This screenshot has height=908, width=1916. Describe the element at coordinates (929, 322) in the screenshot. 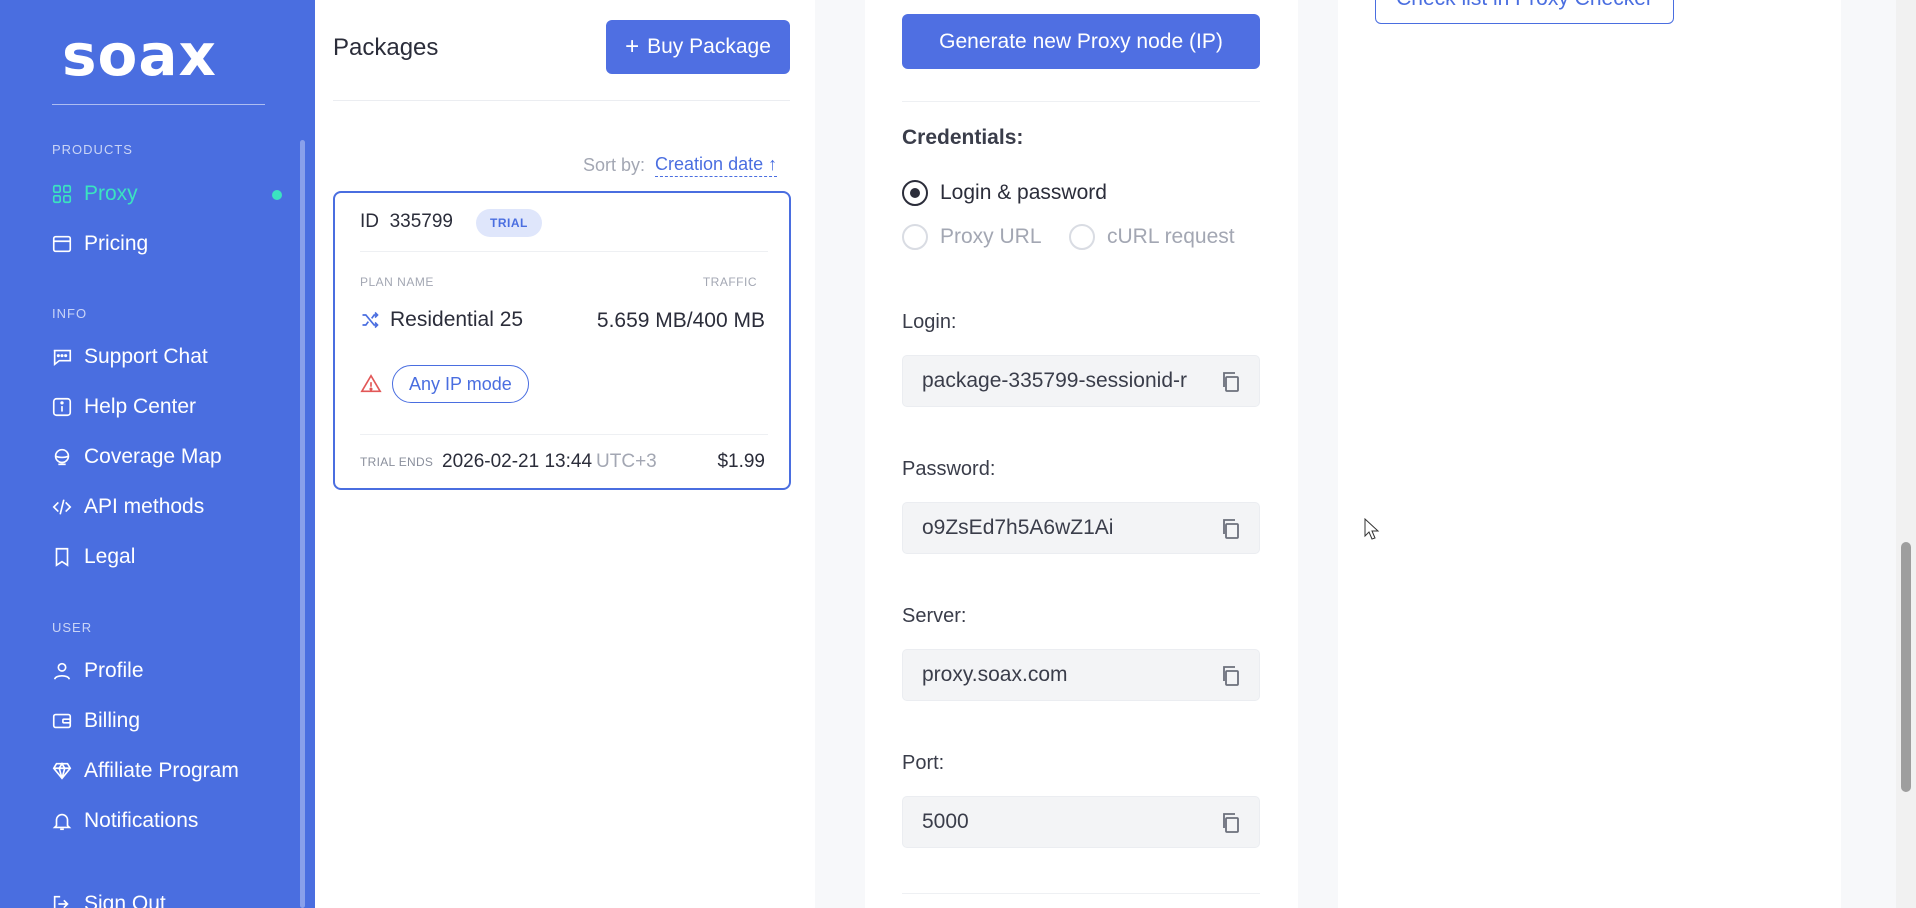

I see `login-label: Login:` at that location.